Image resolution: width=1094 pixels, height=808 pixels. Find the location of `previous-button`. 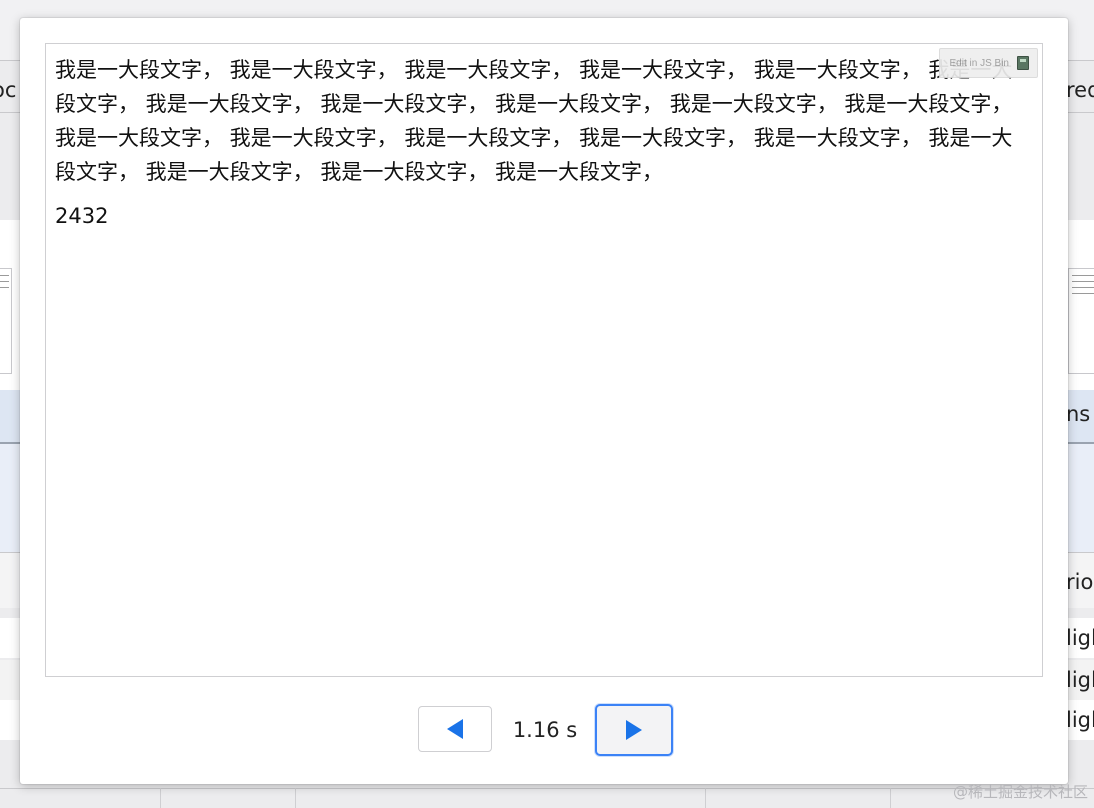

previous-button is located at coordinates (455, 729).